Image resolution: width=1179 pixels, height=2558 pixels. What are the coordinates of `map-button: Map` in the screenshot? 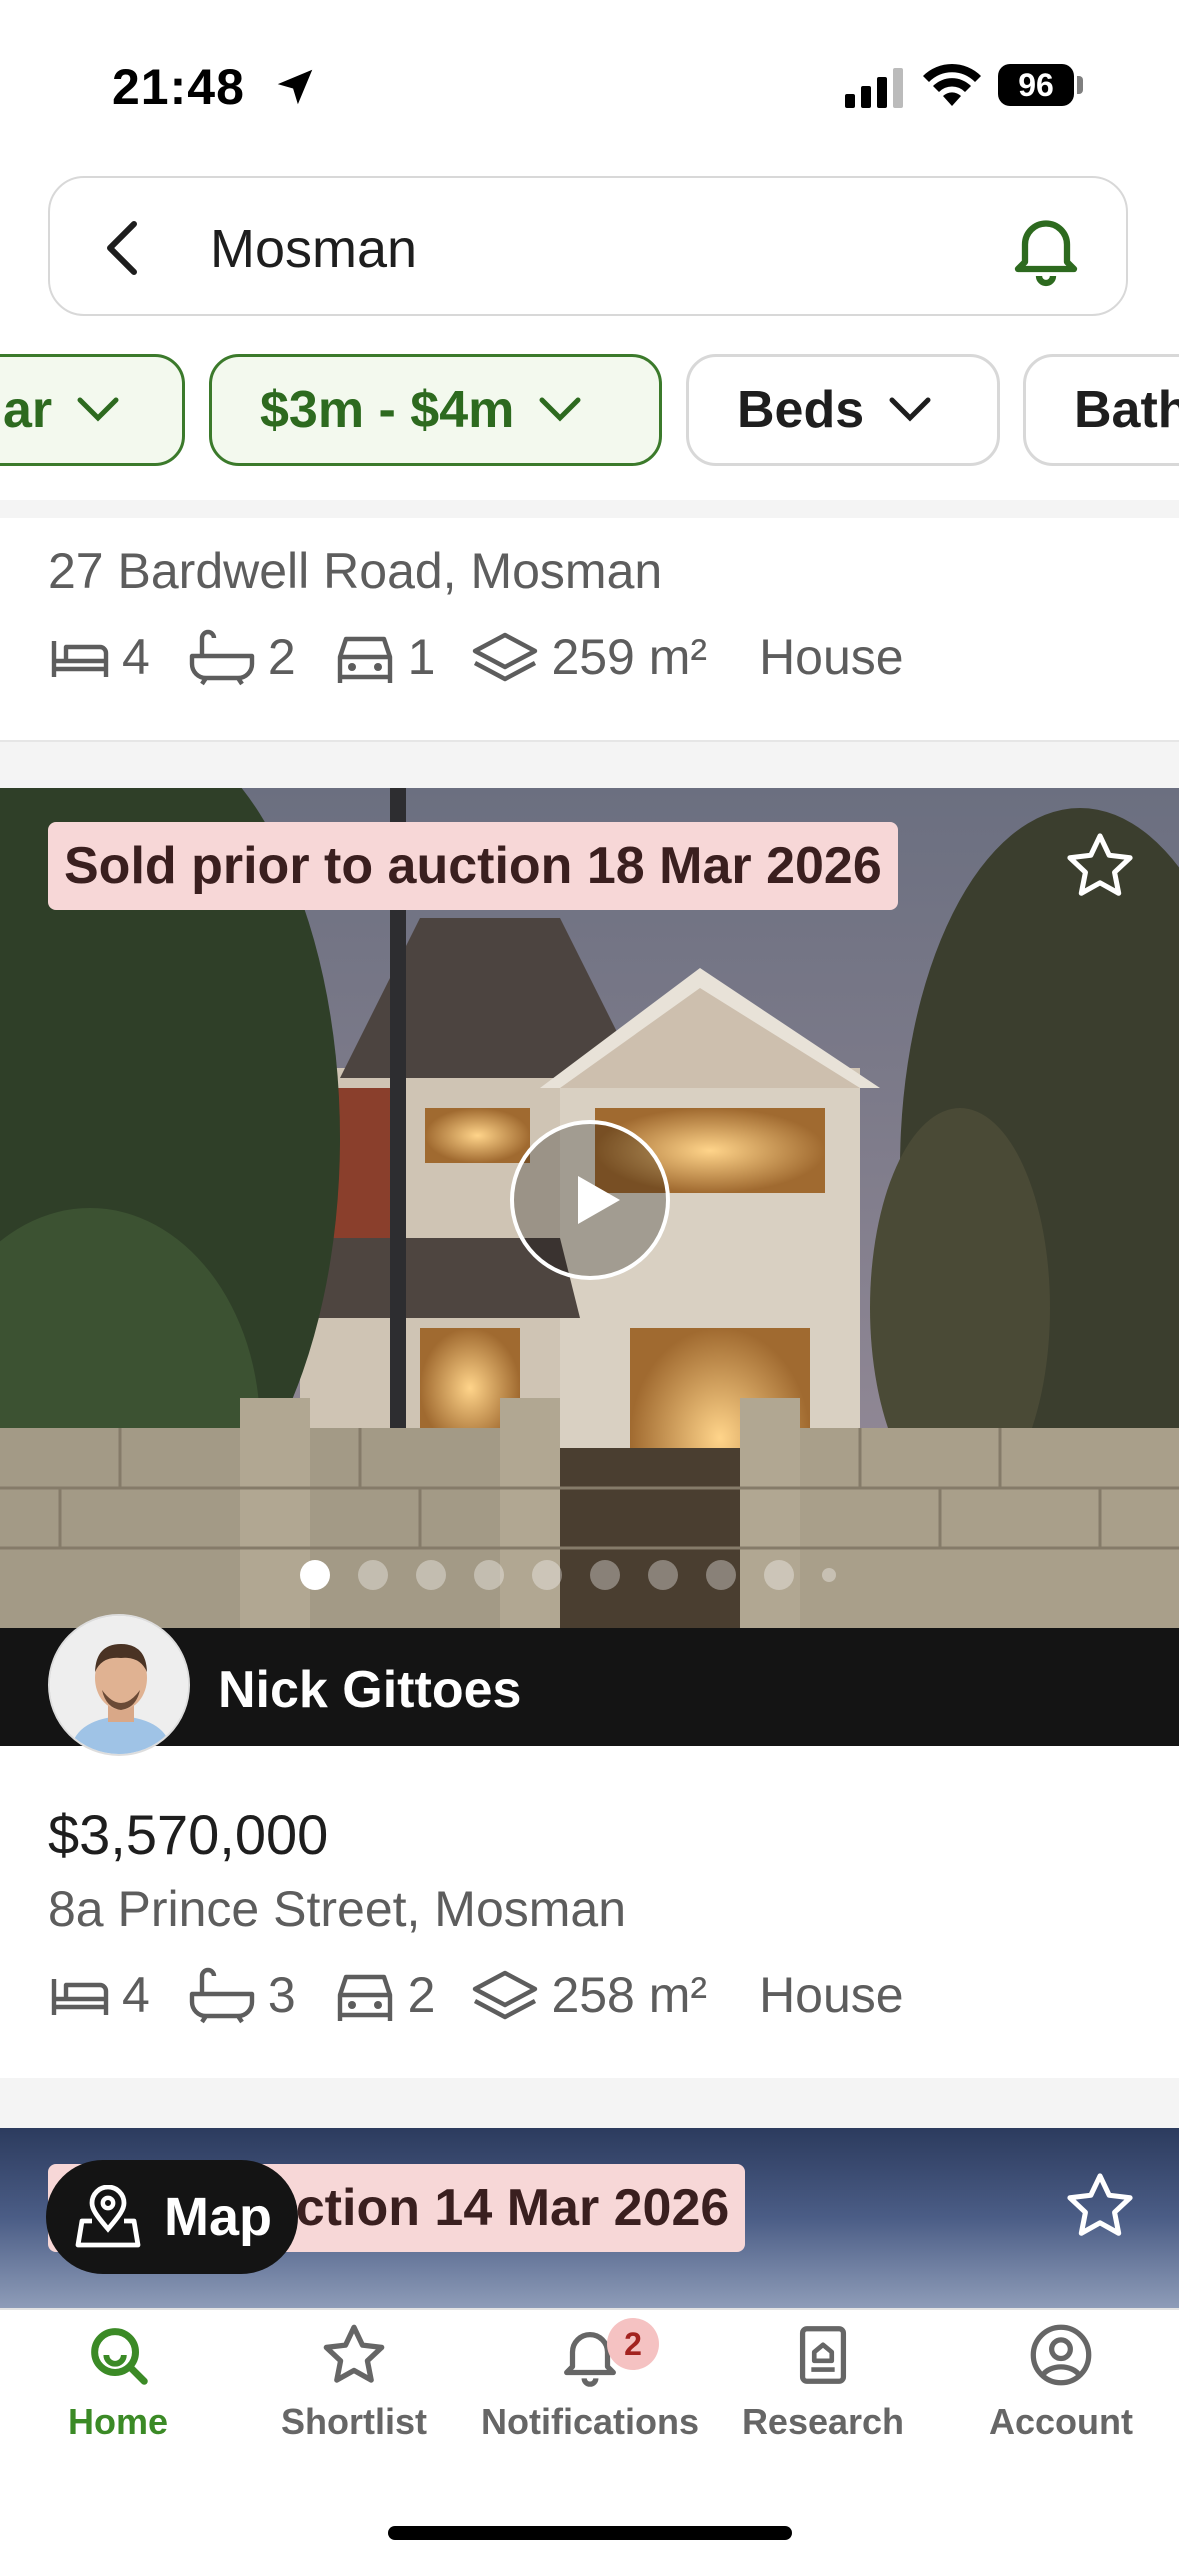 It's located at (172, 2217).